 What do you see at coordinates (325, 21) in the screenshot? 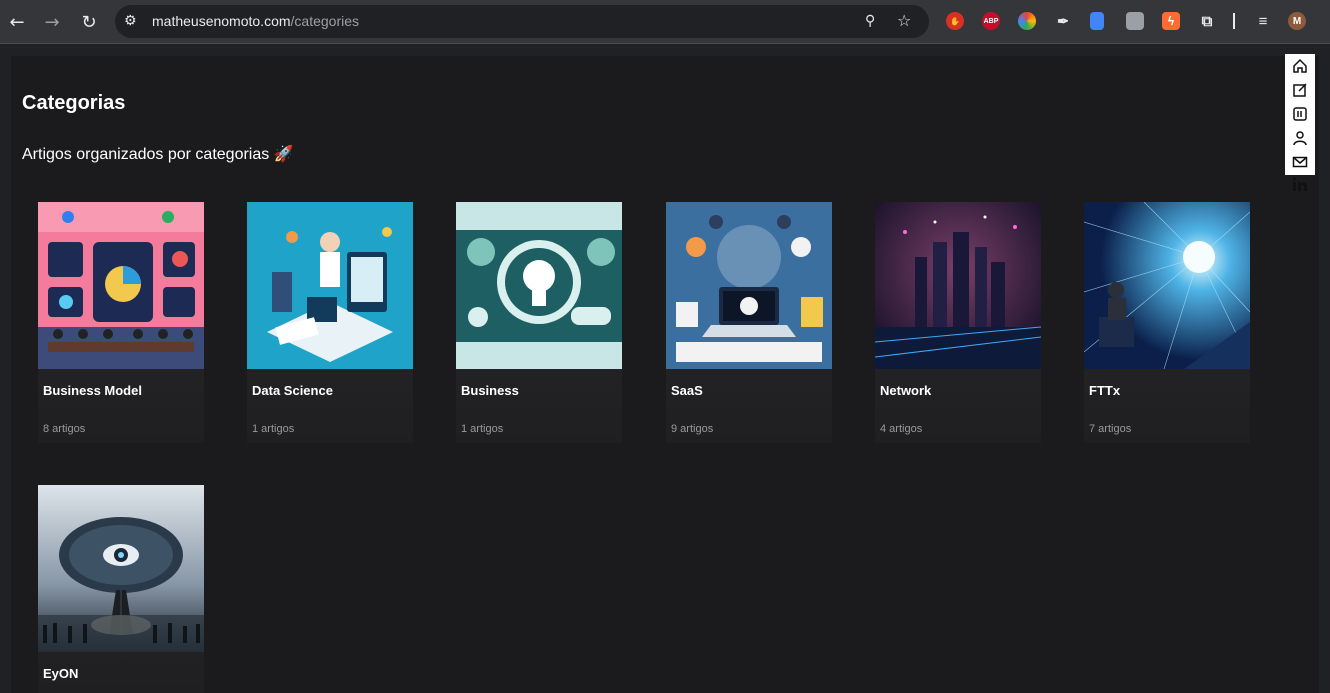
I see `url-path: /categories` at bounding box center [325, 21].